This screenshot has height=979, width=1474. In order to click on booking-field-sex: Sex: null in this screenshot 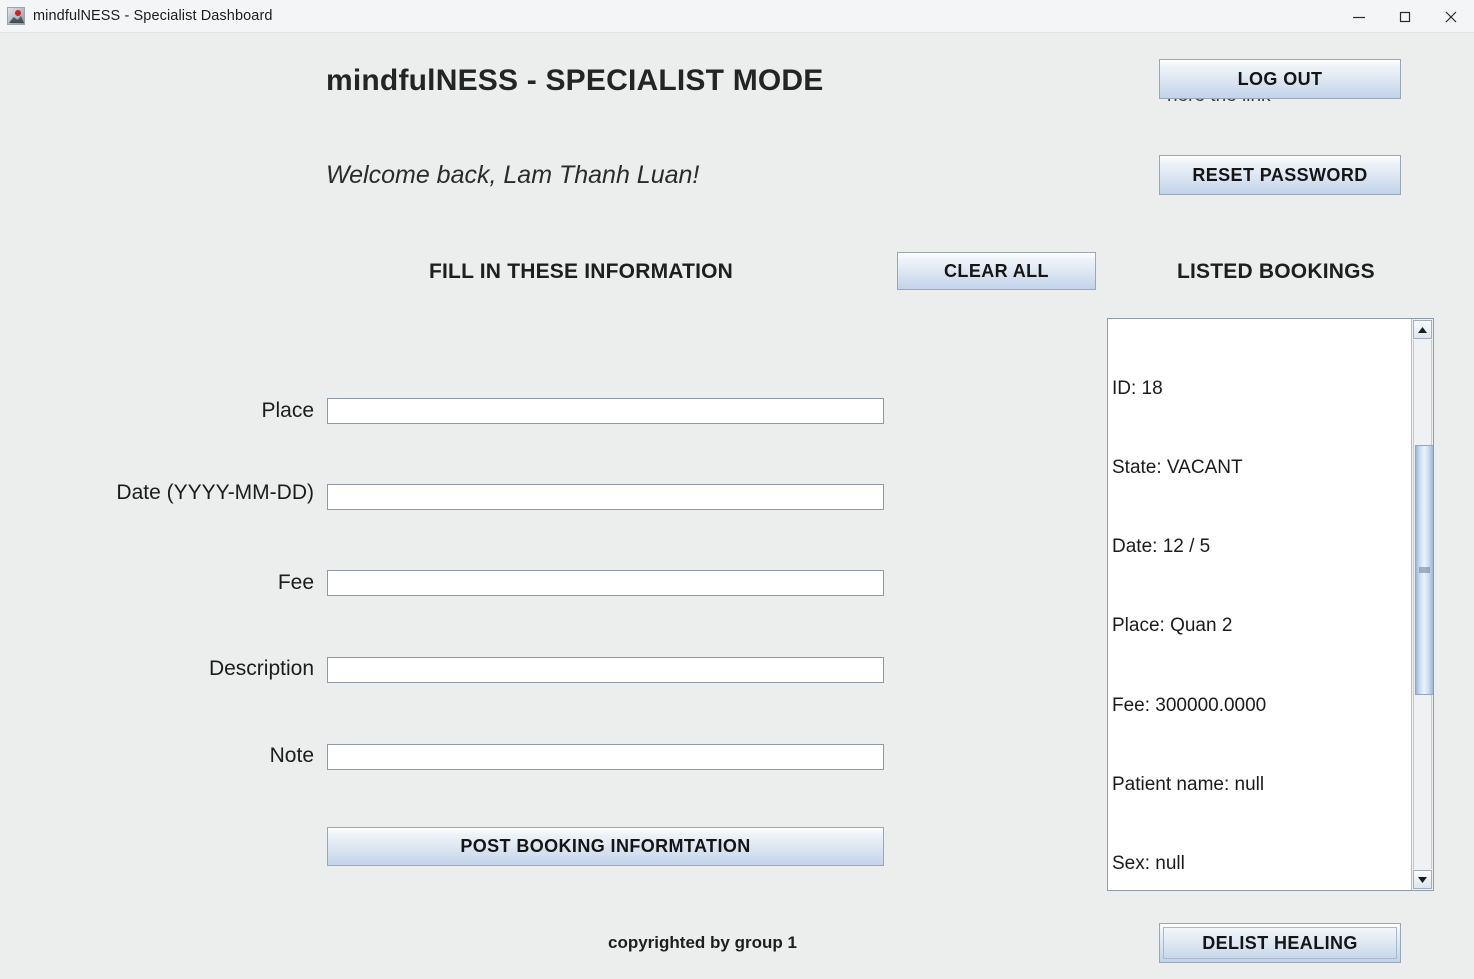, I will do `click(1148, 864)`.